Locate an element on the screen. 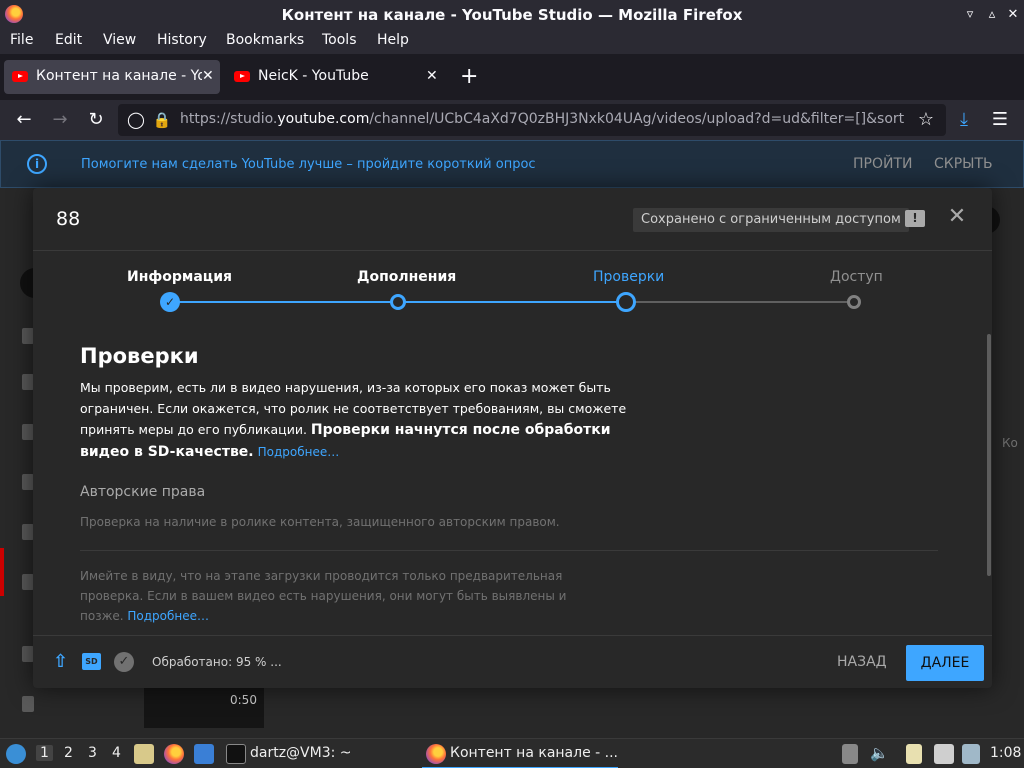 The height and width of the screenshot is (768, 1024). sidebar-icon is located at coordinates (28, 704).